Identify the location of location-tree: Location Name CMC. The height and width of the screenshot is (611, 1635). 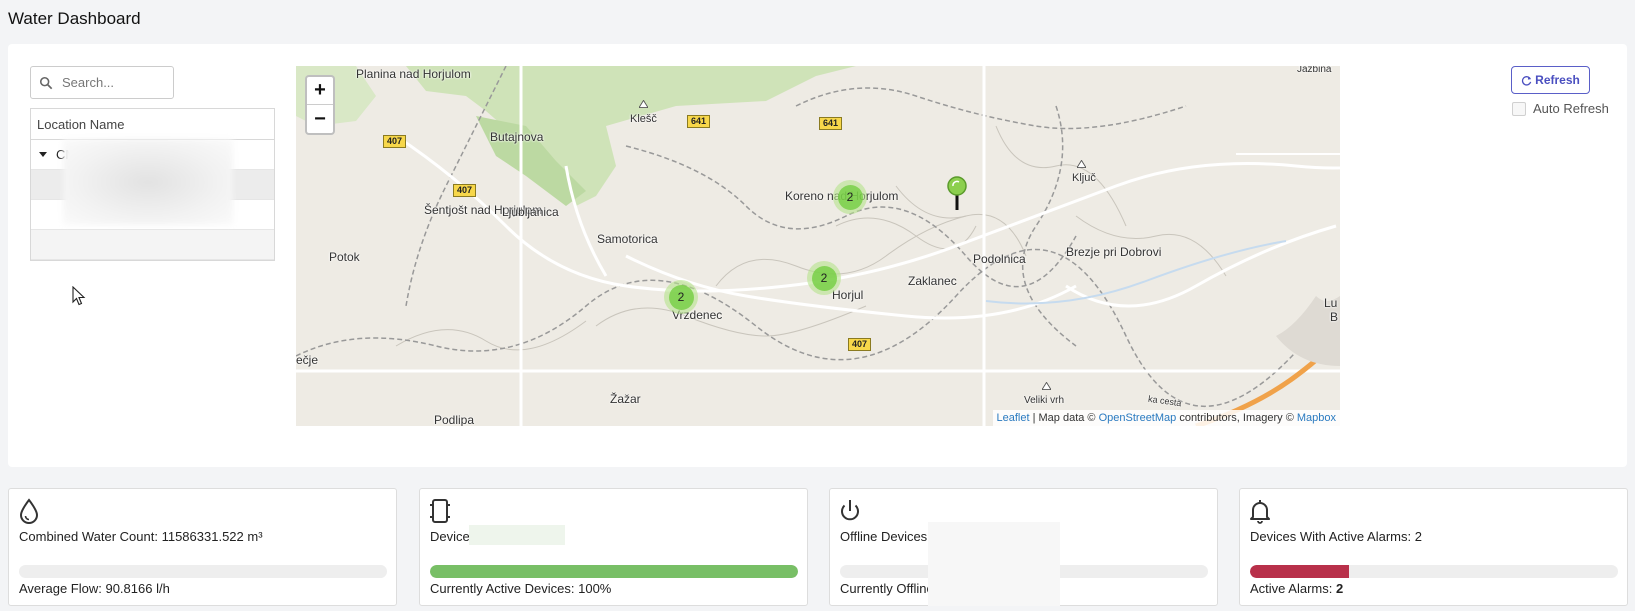
(152, 184).